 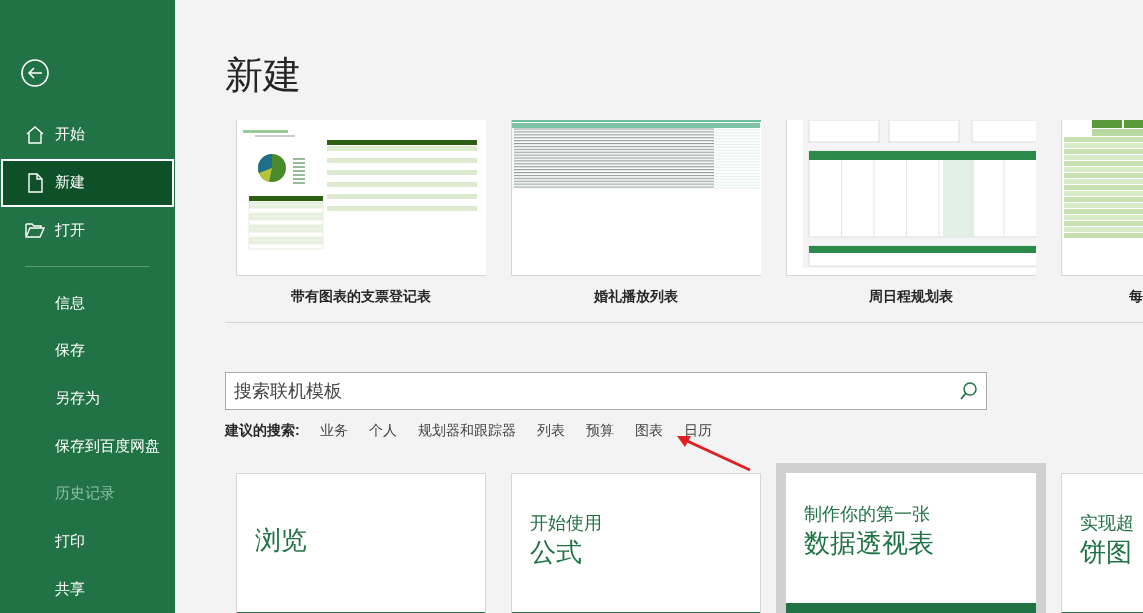 What do you see at coordinates (697, 431) in the screenshot?
I see `suggested-search-link: 日历` at bounding box center [697, 431].